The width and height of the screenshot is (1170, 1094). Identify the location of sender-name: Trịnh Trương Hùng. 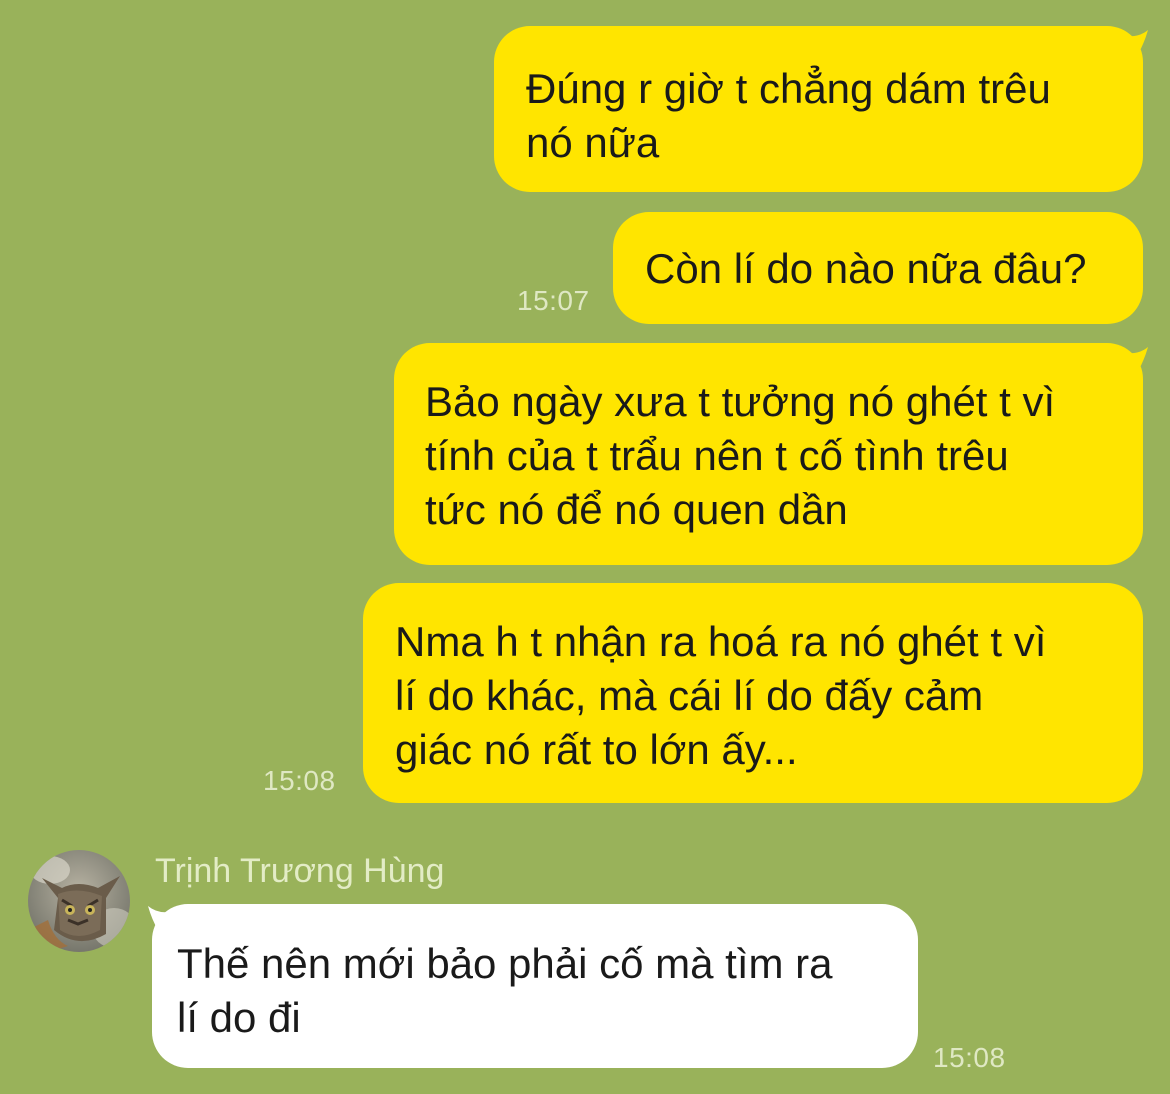
(300, 871).